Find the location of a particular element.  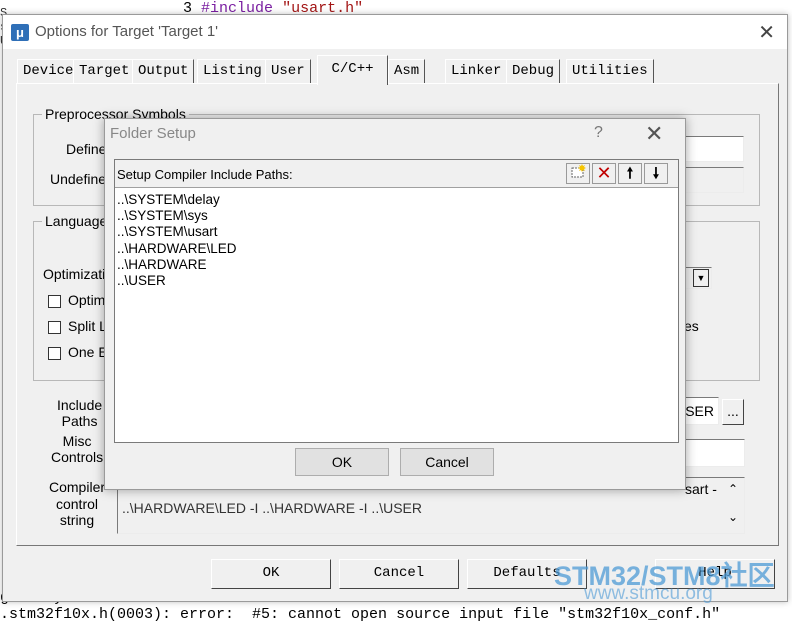

define-field is located at coordinates (714, 149).